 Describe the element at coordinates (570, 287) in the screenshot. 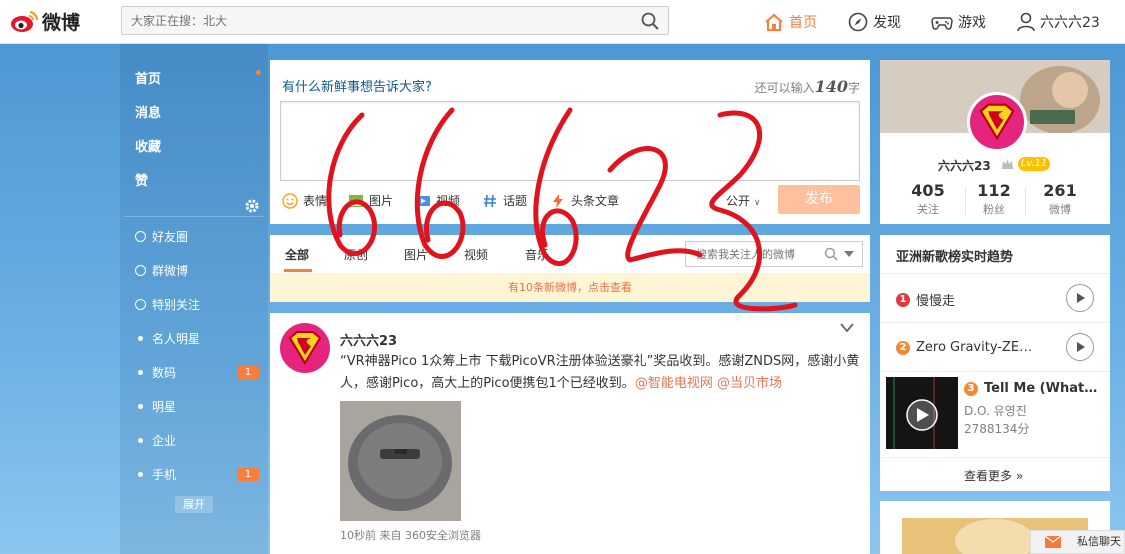

I see `new-posts-notice: 有10条新微博，点击查看` at that location.